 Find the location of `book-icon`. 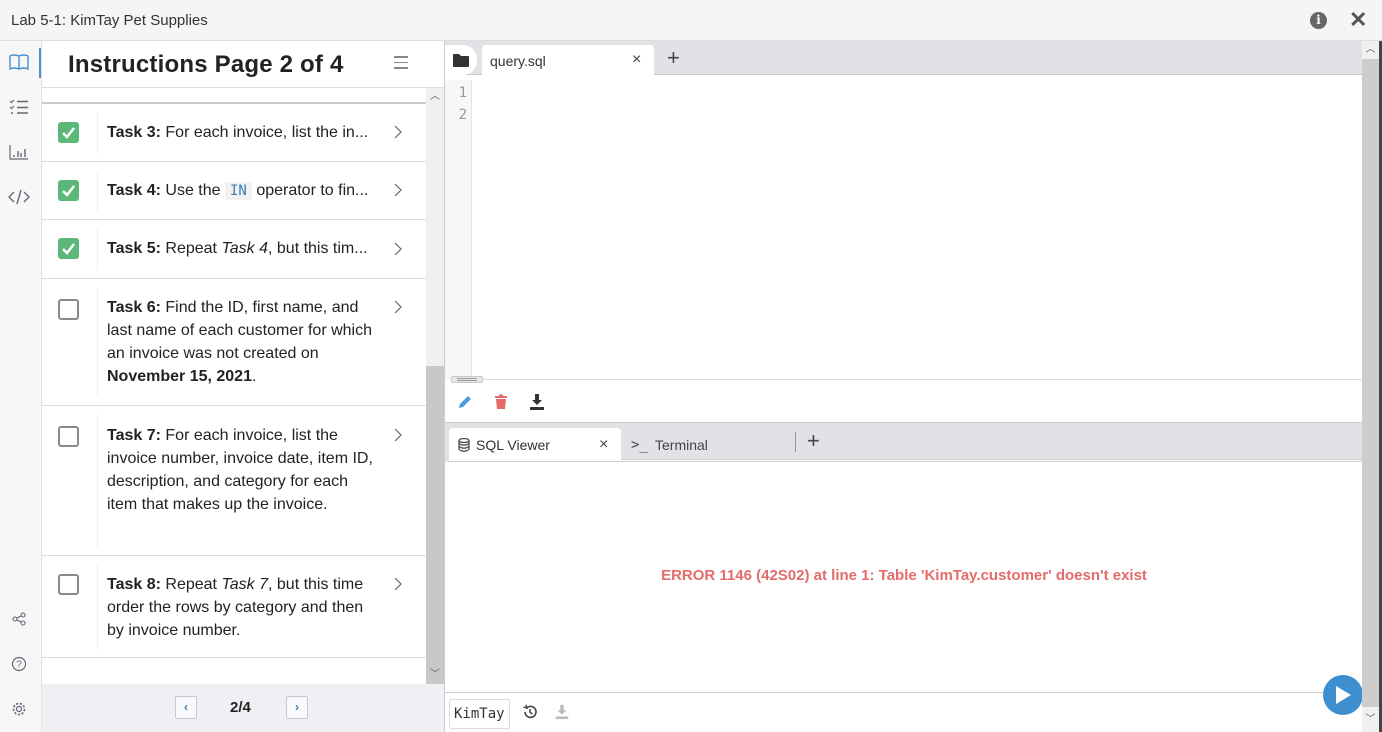

book-icon is located at coordinates (19, 62).